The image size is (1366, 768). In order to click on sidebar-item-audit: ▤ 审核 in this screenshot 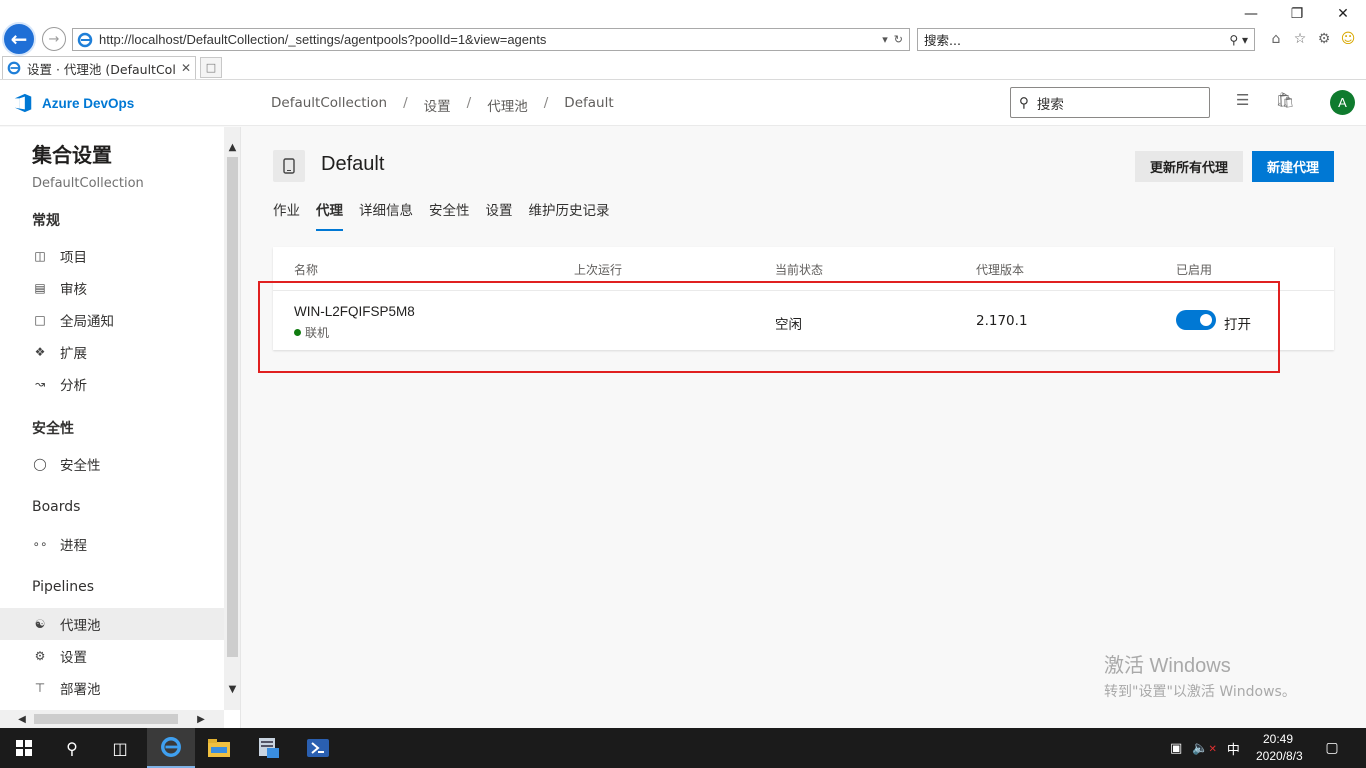, I will do `click(112, 288)`.